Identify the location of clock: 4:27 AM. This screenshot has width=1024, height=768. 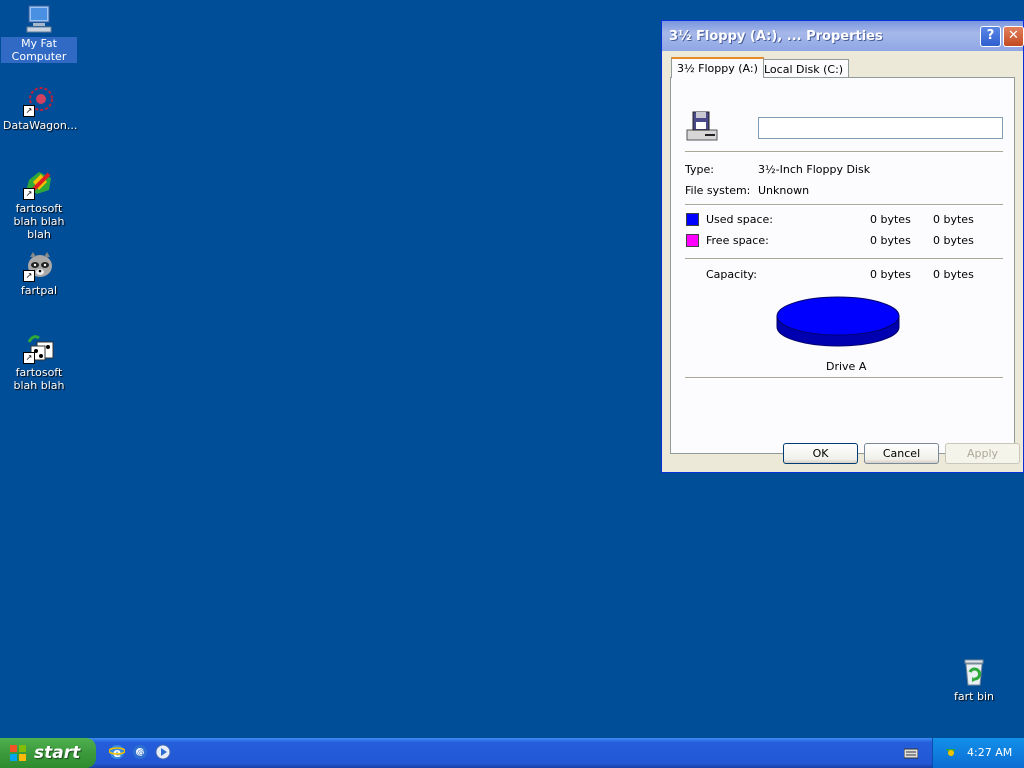
(989, 752).